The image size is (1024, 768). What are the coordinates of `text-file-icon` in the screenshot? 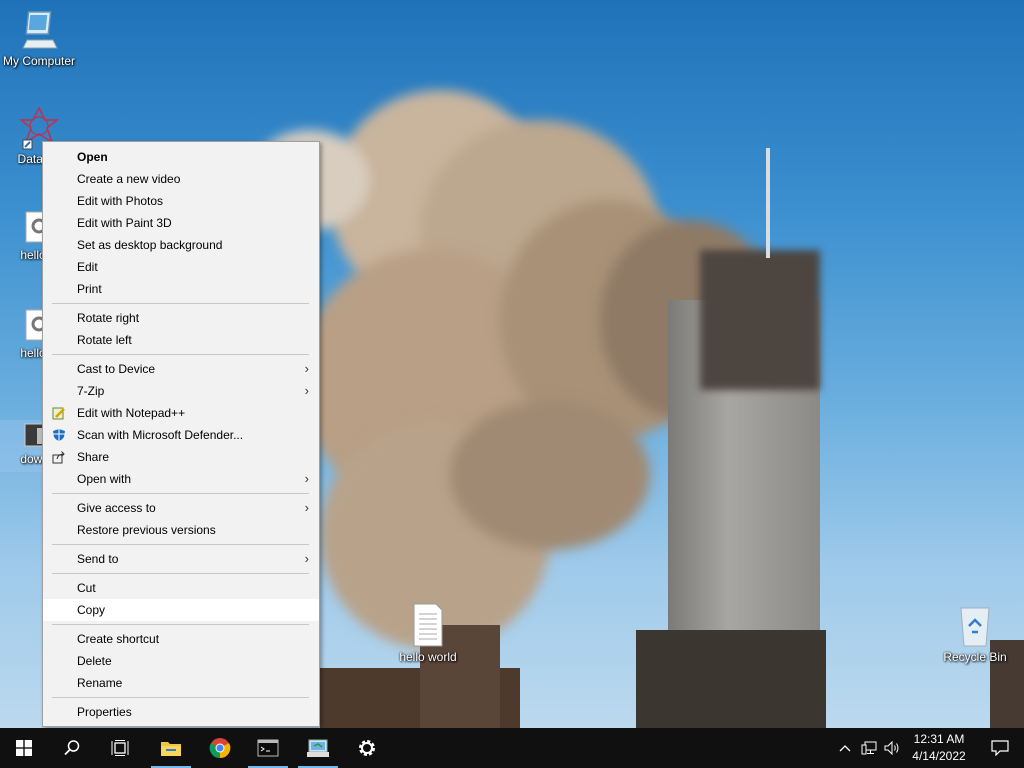 It's located at (428, 625).